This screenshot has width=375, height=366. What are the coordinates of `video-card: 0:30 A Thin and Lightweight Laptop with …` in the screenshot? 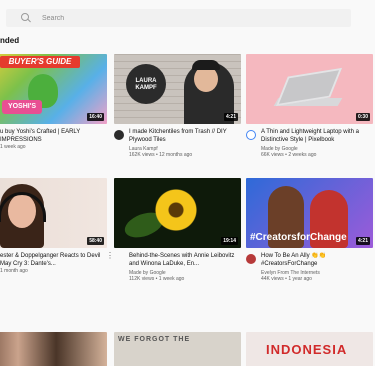 It's located at (309, 106).